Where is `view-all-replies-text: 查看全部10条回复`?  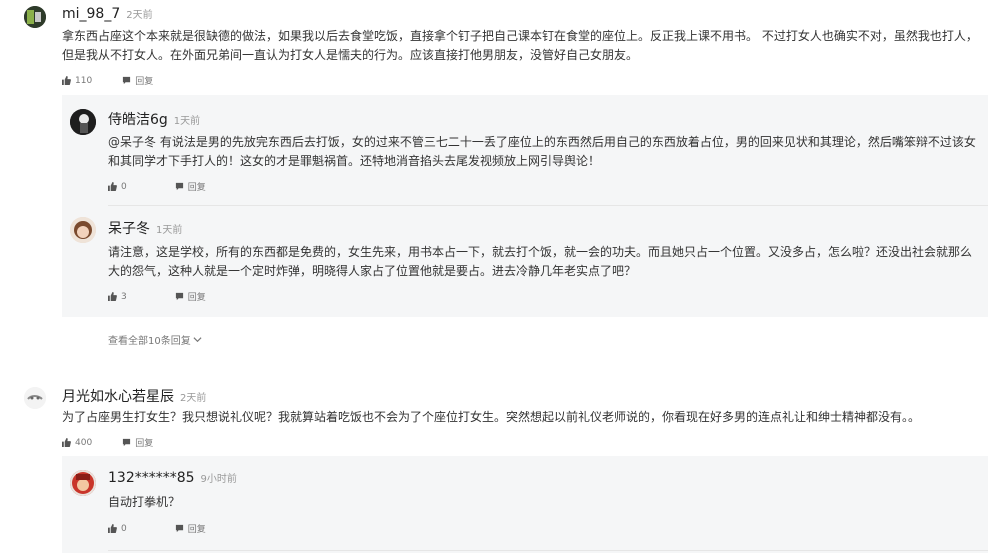 view-all-replies-text: 查看全部10条回复 is located at coordinates (149, 339).